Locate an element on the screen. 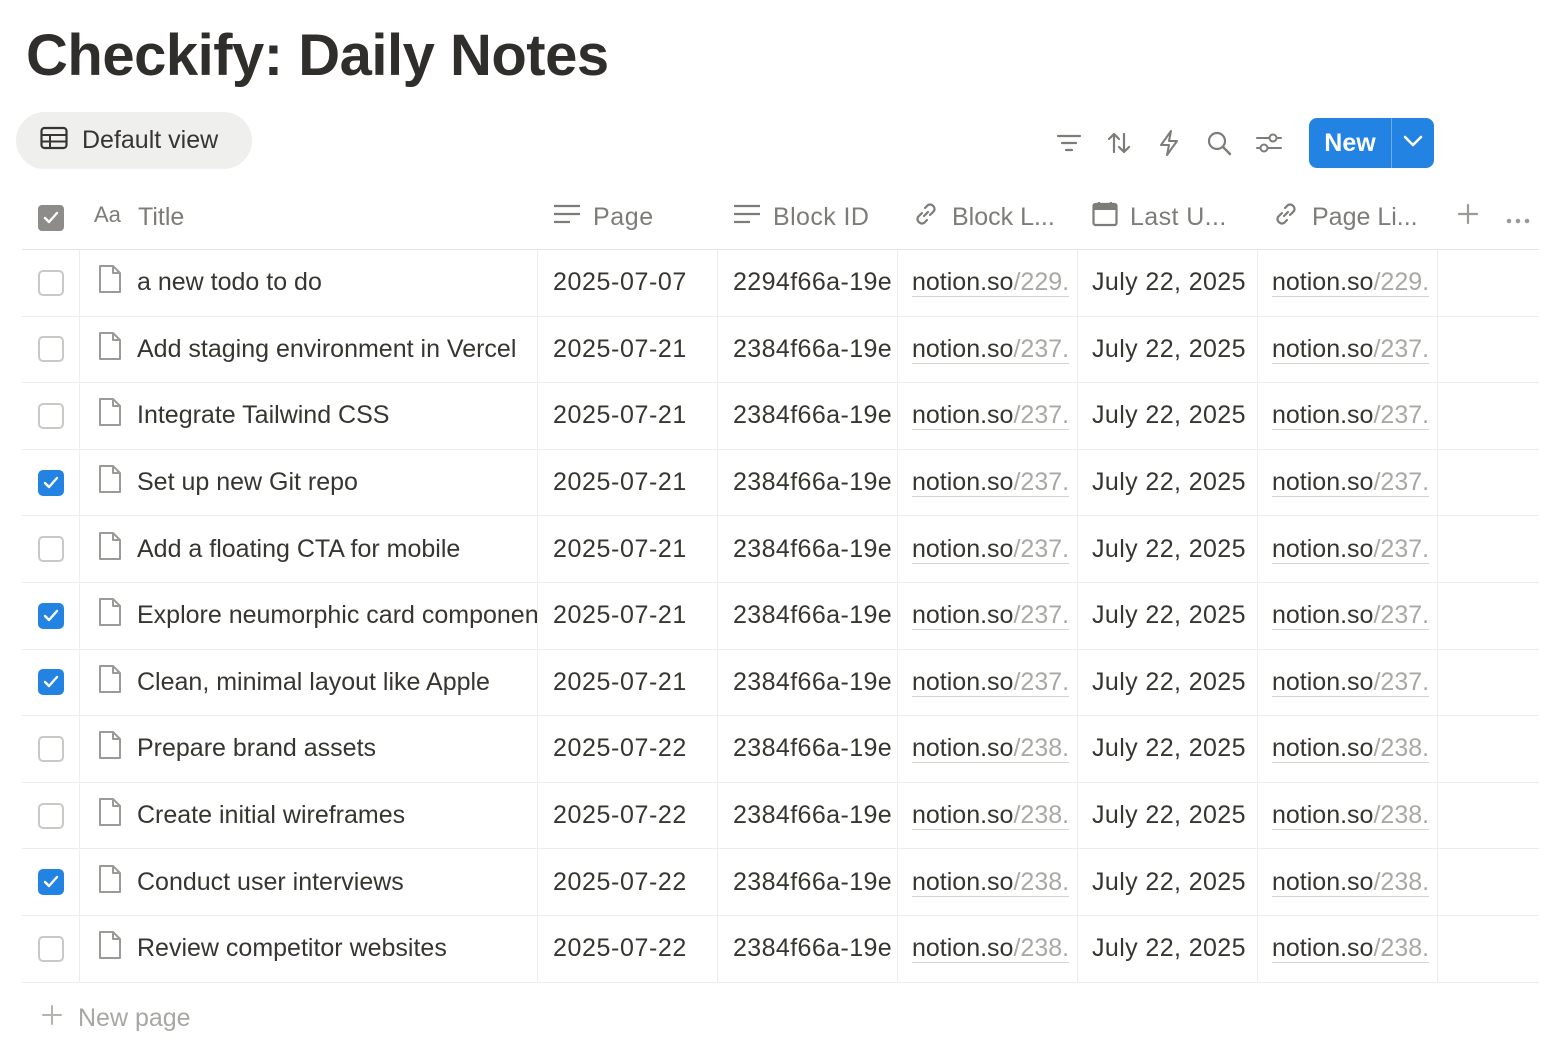 This screenshot has height=1062, width=1552. block-link: notion.so/229. is located at coordinates (991, 283).